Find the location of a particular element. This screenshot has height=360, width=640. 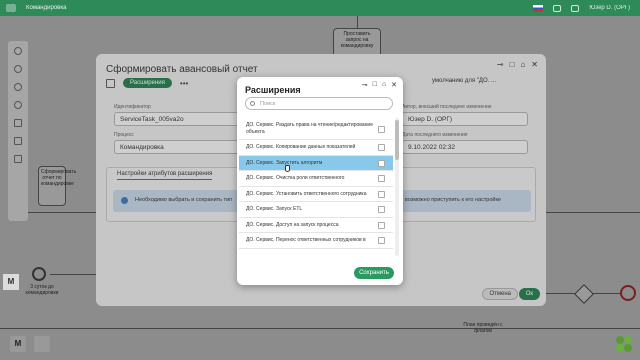

bpmn-task-left: Сформировать отчет по командировке is located at coordinates (57, 186).